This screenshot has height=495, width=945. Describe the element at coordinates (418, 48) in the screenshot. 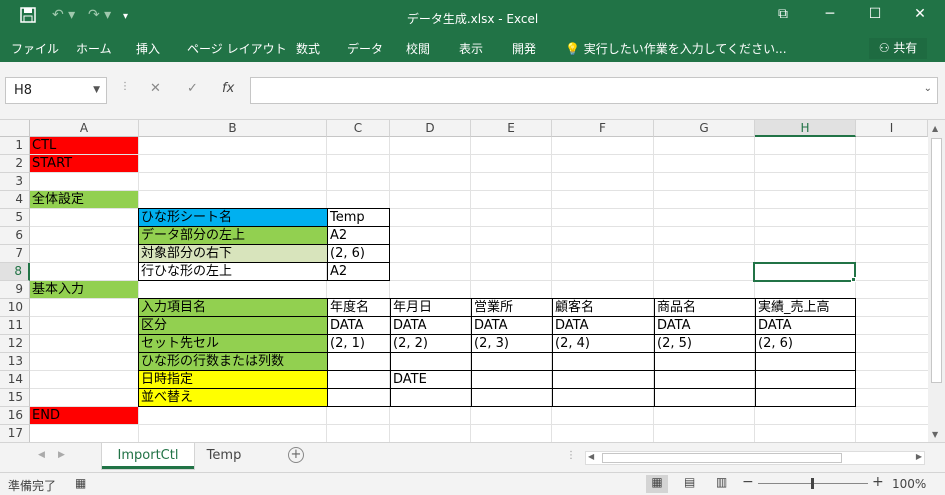

I see `tab-review: 校閲` at that location.